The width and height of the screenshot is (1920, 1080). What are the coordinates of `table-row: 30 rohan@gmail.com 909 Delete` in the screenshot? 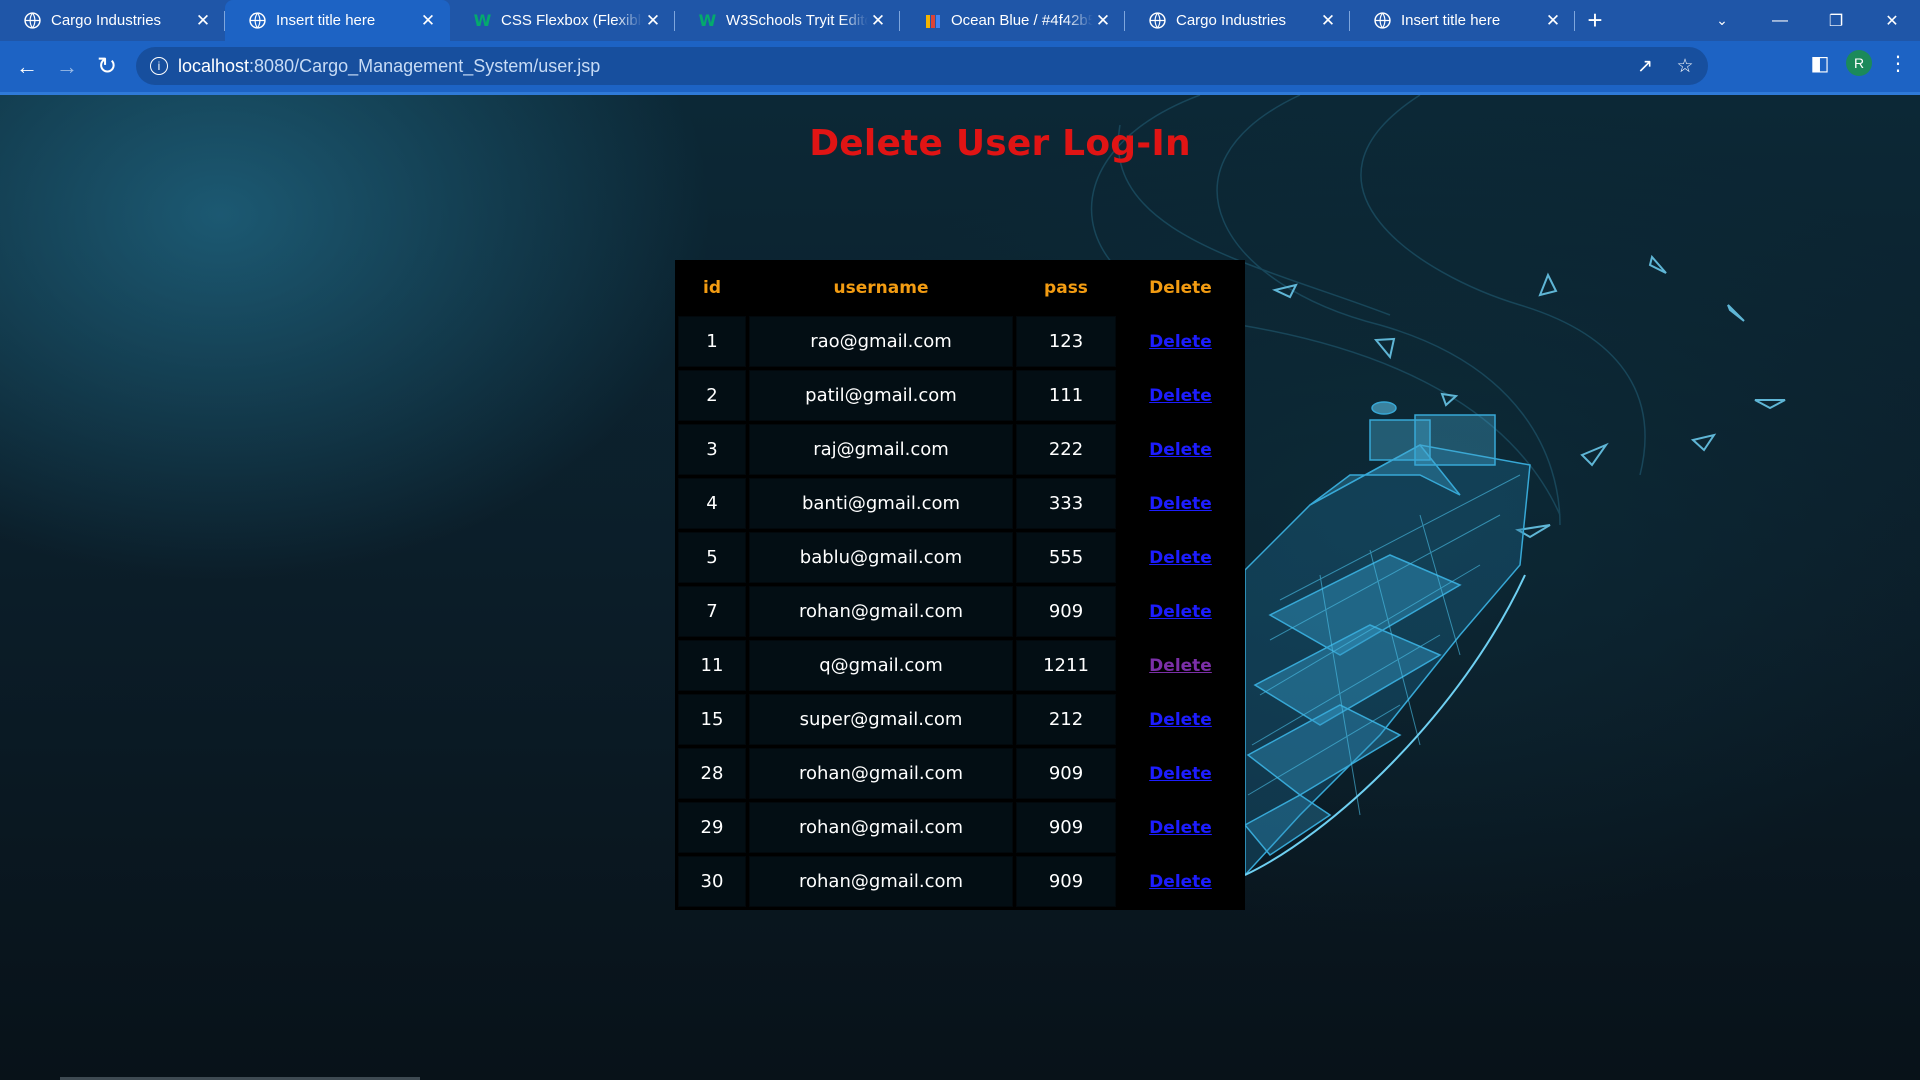 It's located at (960, 881).